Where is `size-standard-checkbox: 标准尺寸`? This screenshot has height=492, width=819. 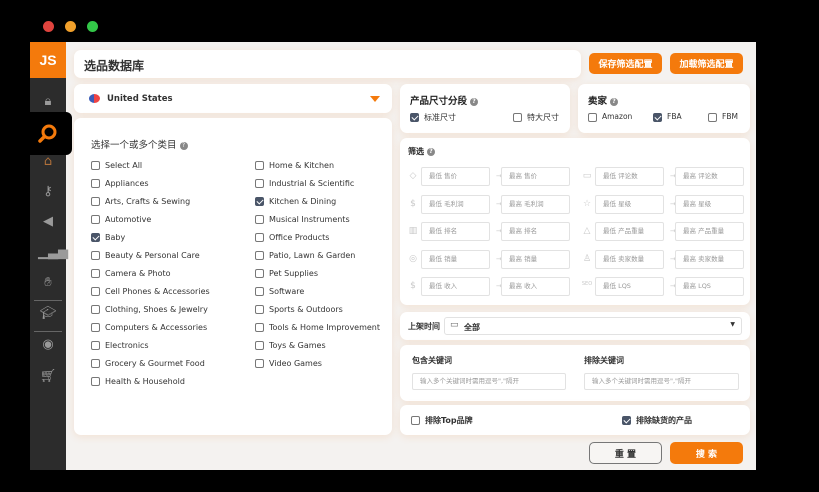 size-standard-checkbox: 标准尺寸 is located at coordinates (433, 117).